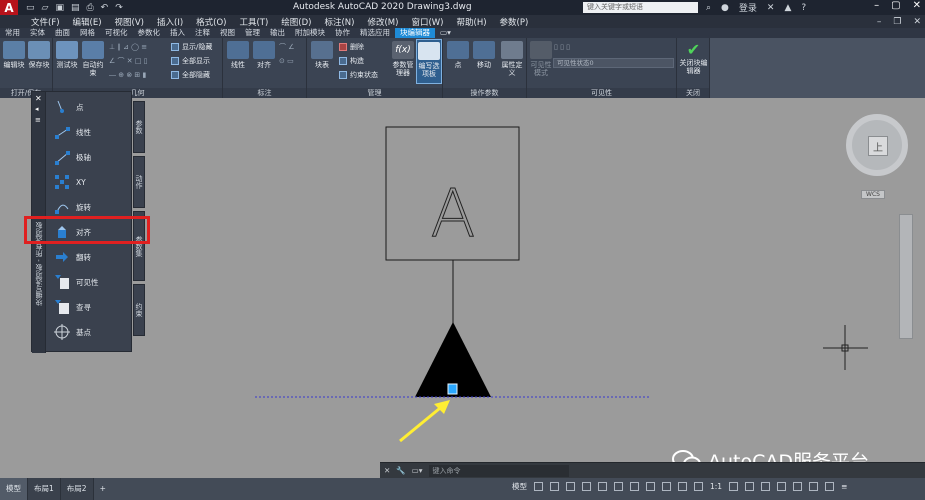 The width and height of the screenshot is (925, 500). What do you see at coordinates (37, 109) in the screenshot?
I see `palette-autohide-icon: ◂` at bounding box center [37, 109].